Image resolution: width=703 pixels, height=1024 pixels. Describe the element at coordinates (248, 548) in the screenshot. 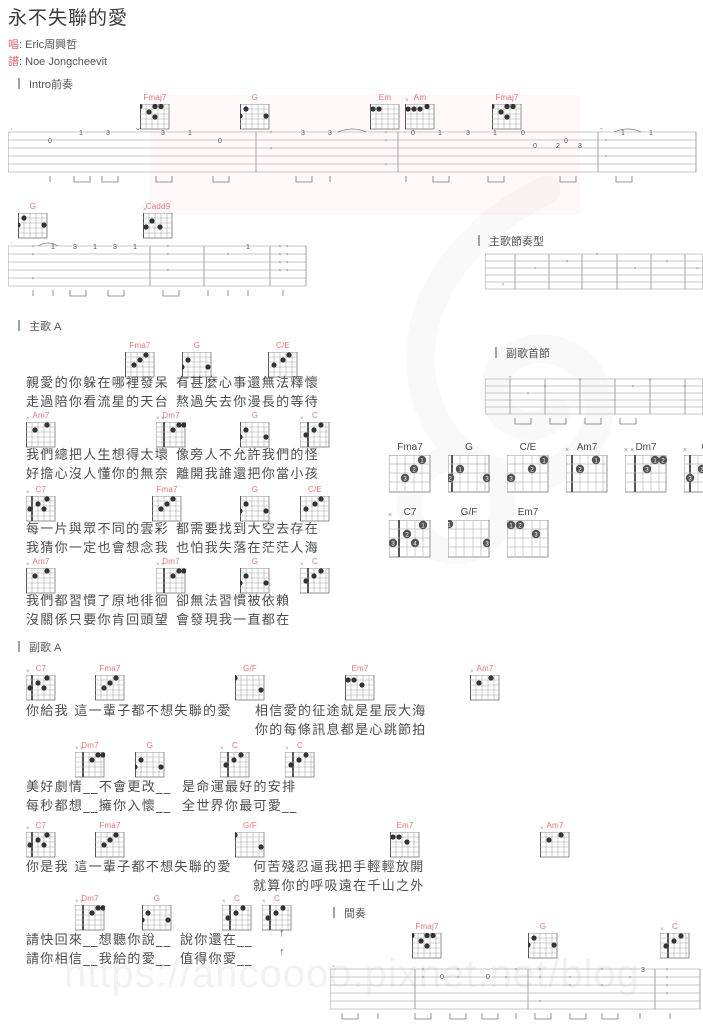

I see `verse-3-line-2-right: 也怕我失落在茫茫人海` at that location.